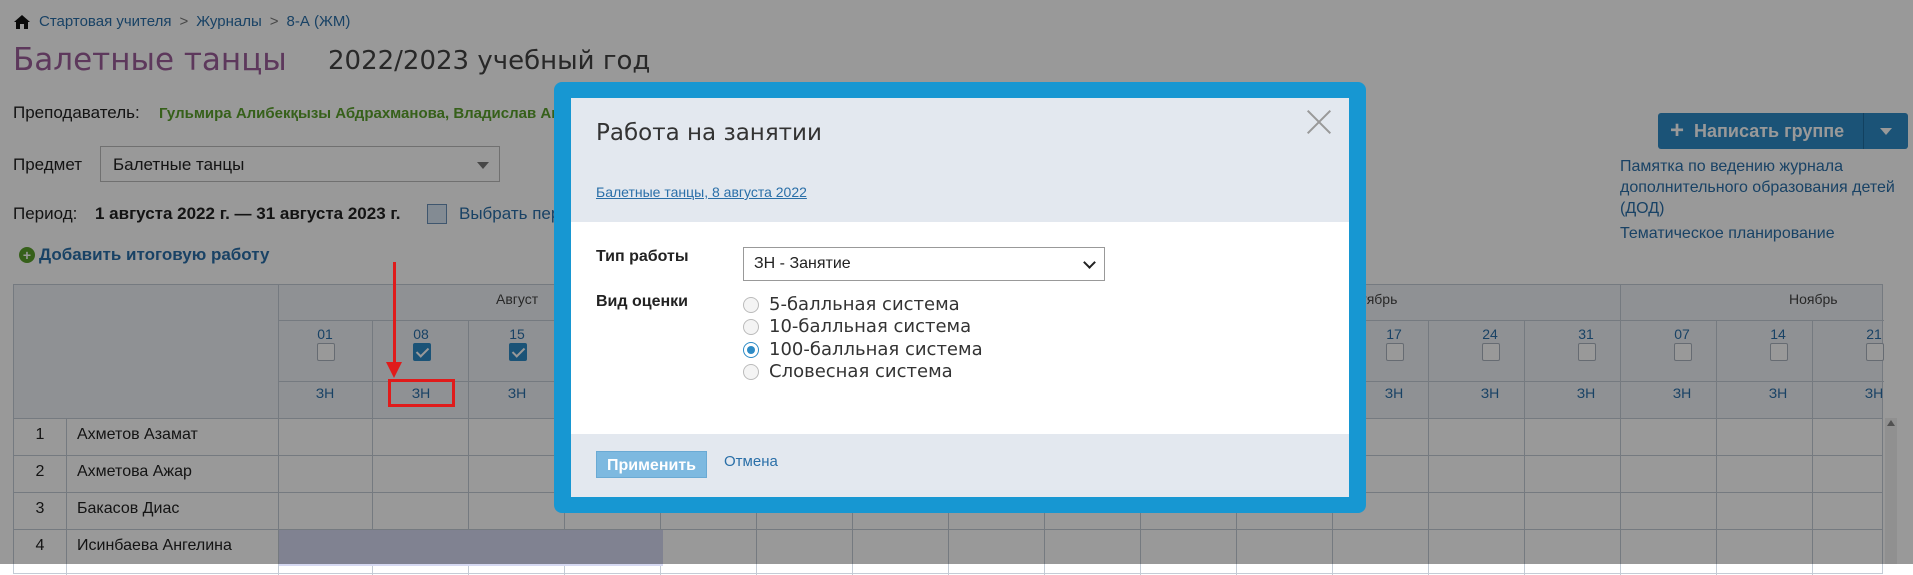 The image size is (1913, 575). I want to click on modal-header, so click(960, 160).